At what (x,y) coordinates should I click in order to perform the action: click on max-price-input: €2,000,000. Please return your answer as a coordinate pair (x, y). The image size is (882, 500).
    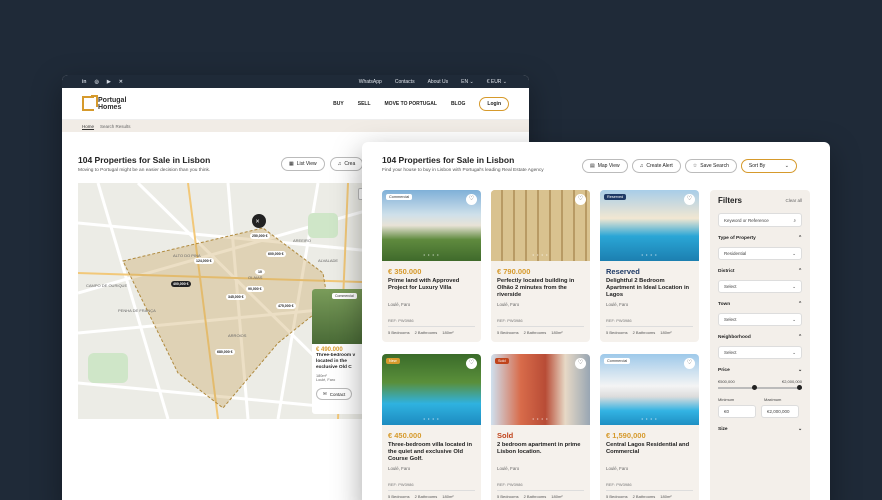
    Looking at the image, I should click on (780, 411).